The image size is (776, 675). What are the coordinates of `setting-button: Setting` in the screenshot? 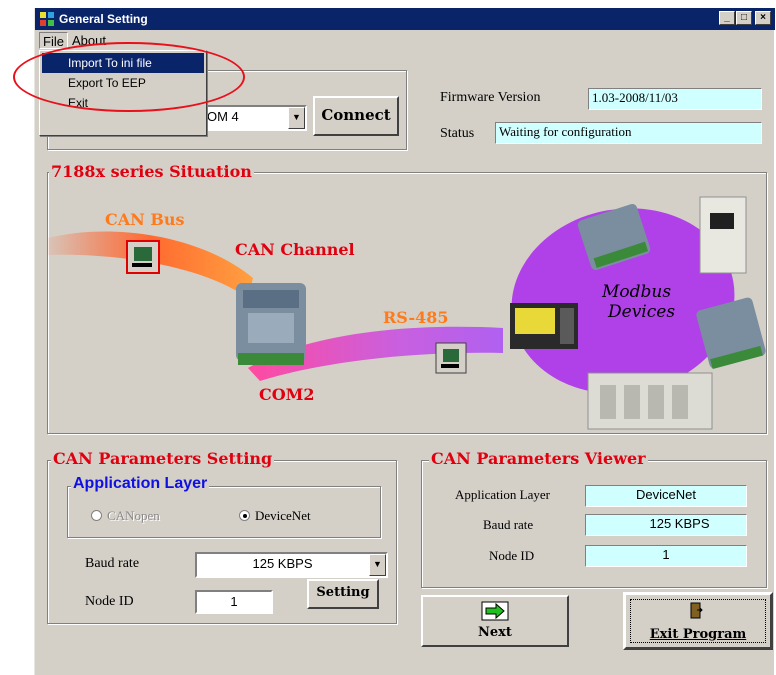 It's located at (343, 594).